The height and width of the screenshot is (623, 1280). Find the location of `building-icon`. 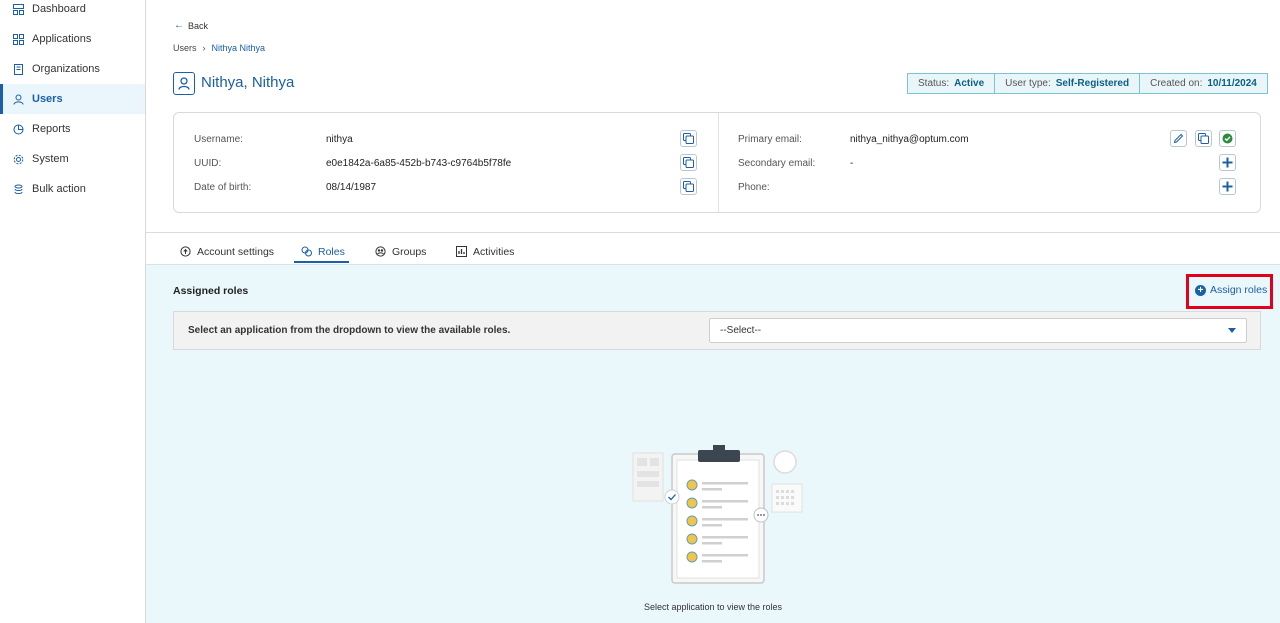

building-icon is located at coordinates (18, 69).